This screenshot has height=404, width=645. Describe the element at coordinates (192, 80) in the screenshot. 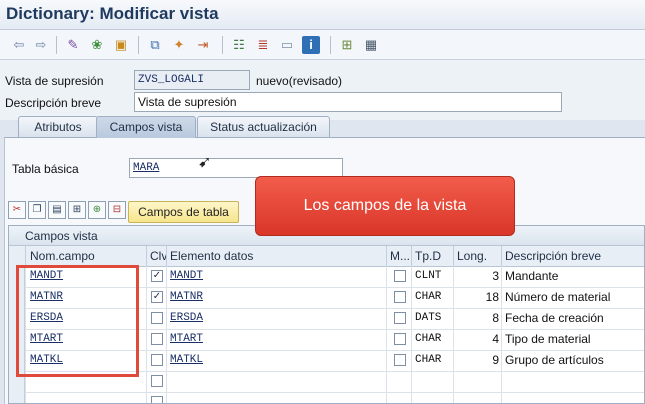

I see `view-name-field: ZVS_LOGALI` at that location.